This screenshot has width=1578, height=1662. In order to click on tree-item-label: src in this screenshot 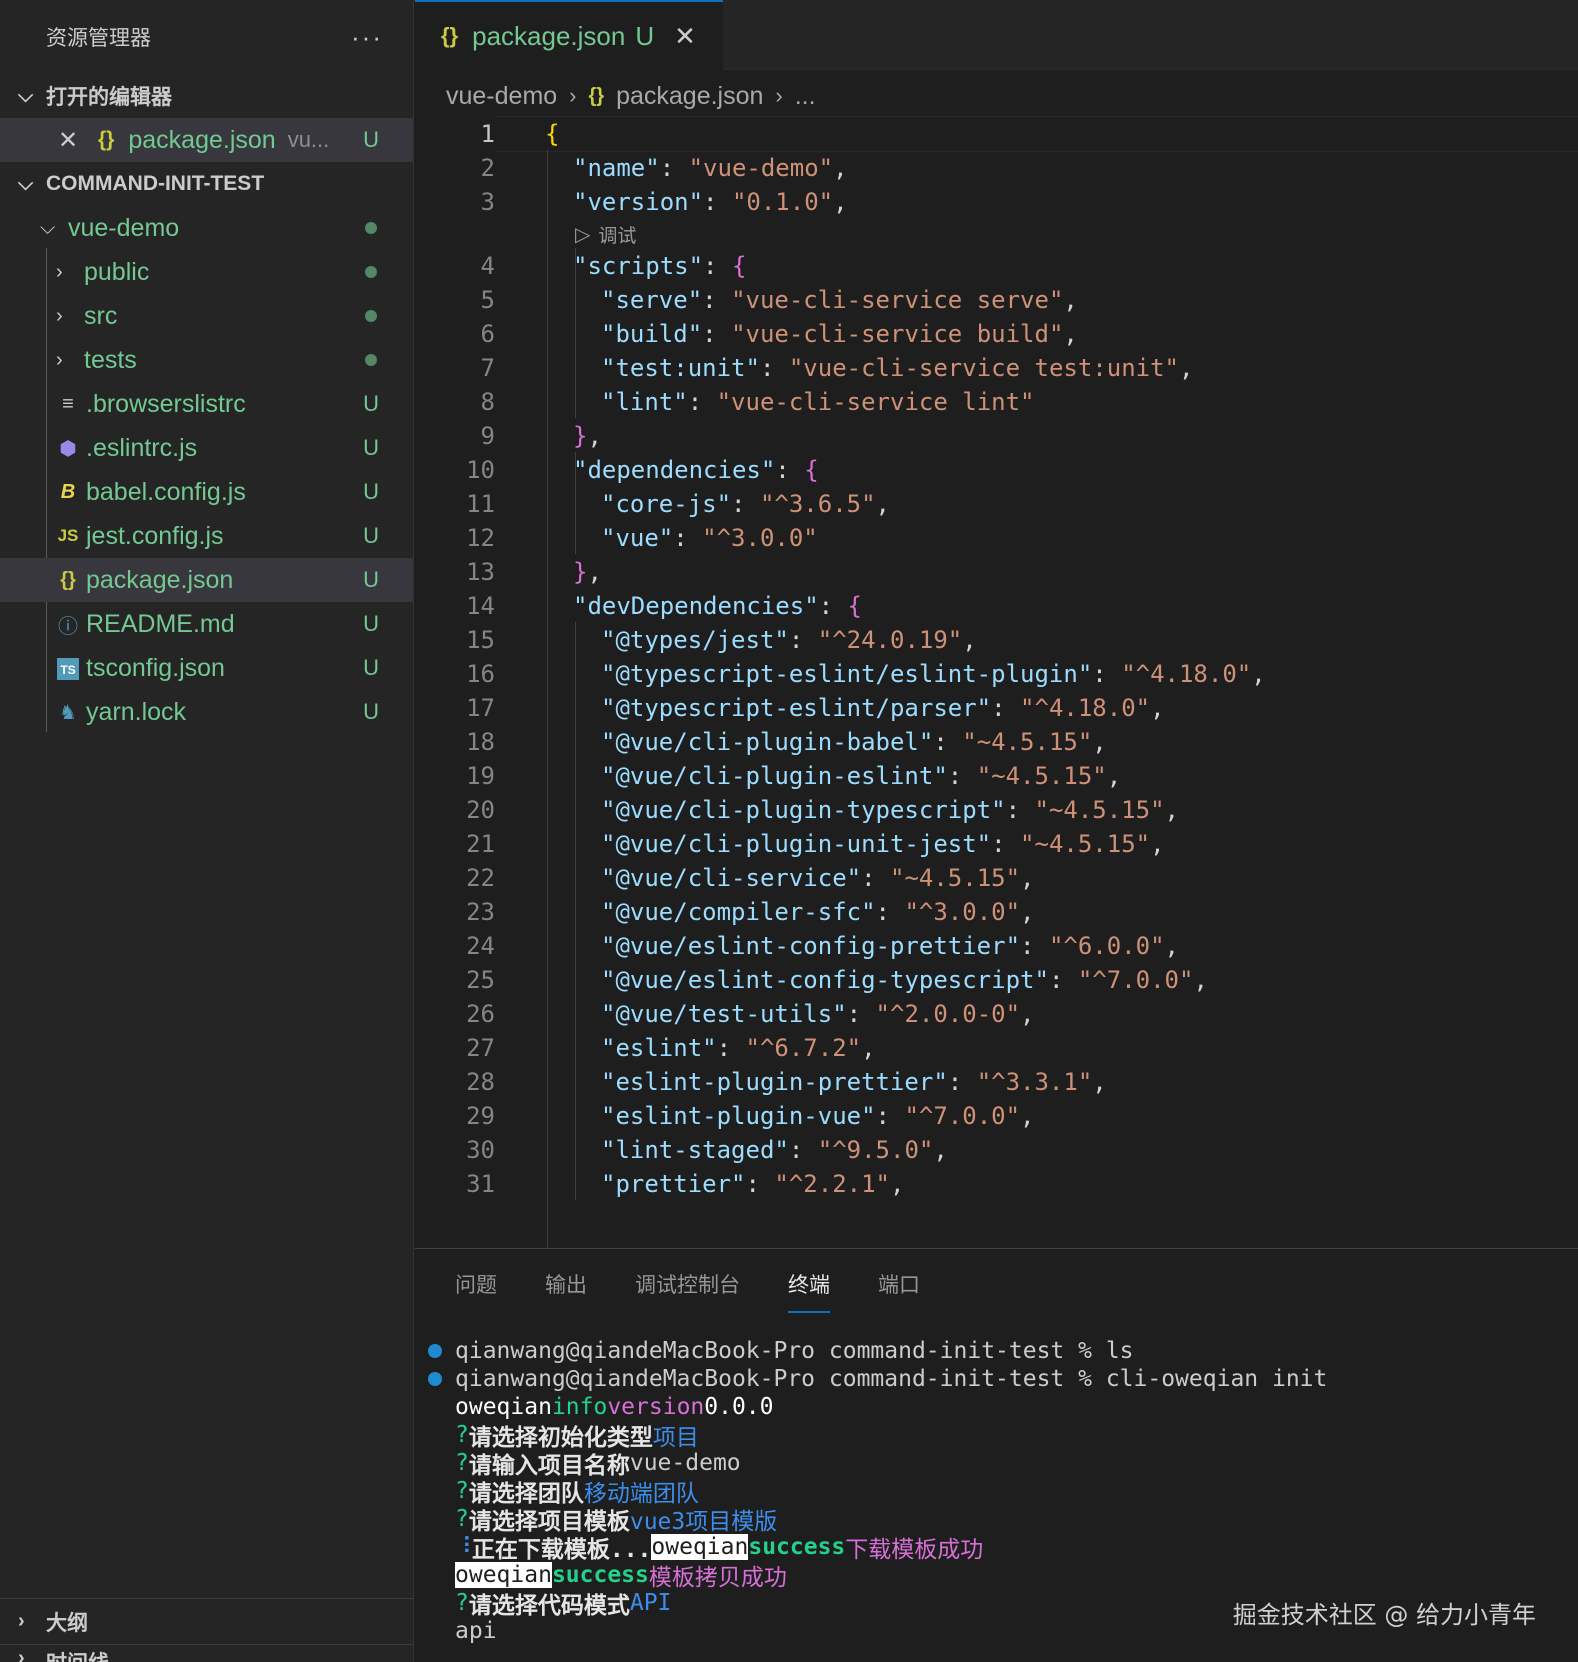, I will do `click(101, 315)`.